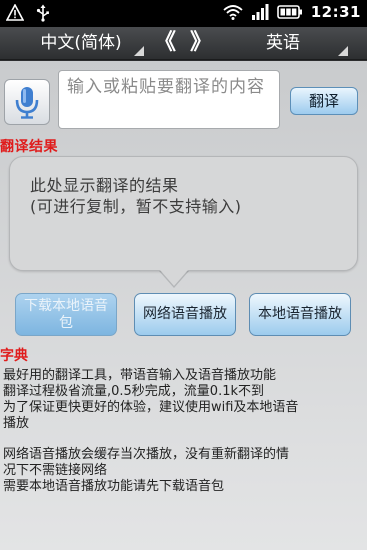  Describe the element at coordinates (183, 43) in the screenshot. I see `language-bar: 中文(简体) 《 》 英语` at that location.